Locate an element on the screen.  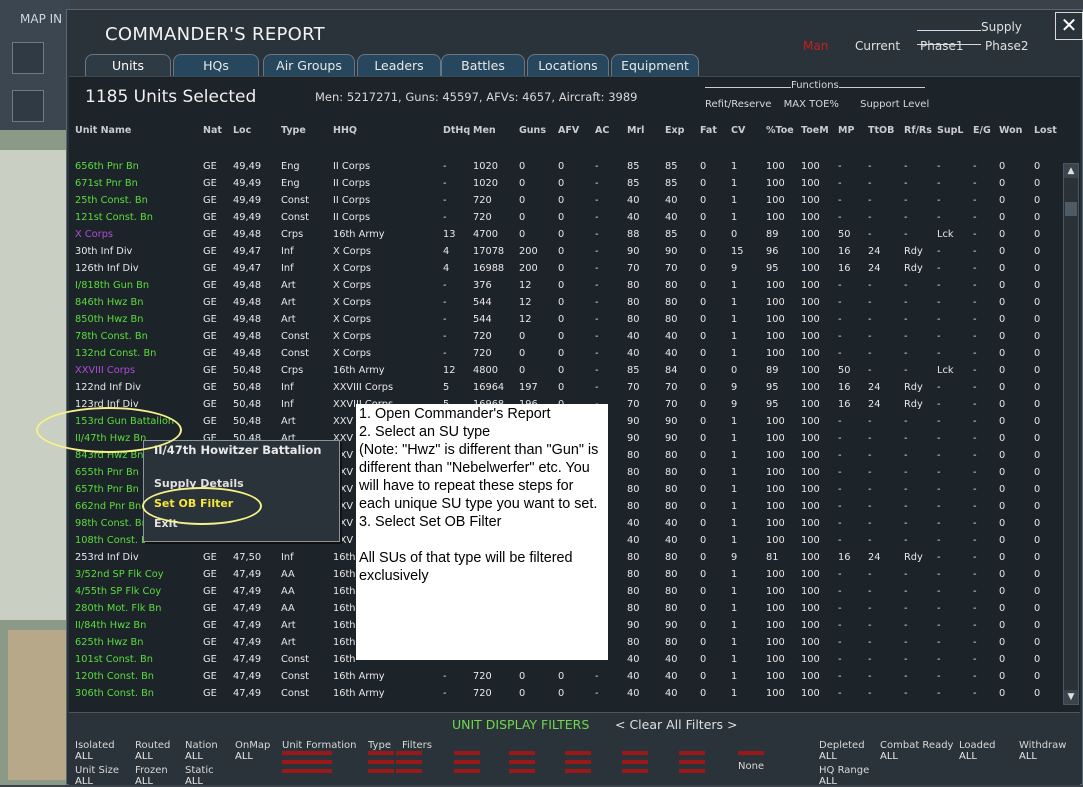
tab-units: Units is located at coordinates (128, 66).